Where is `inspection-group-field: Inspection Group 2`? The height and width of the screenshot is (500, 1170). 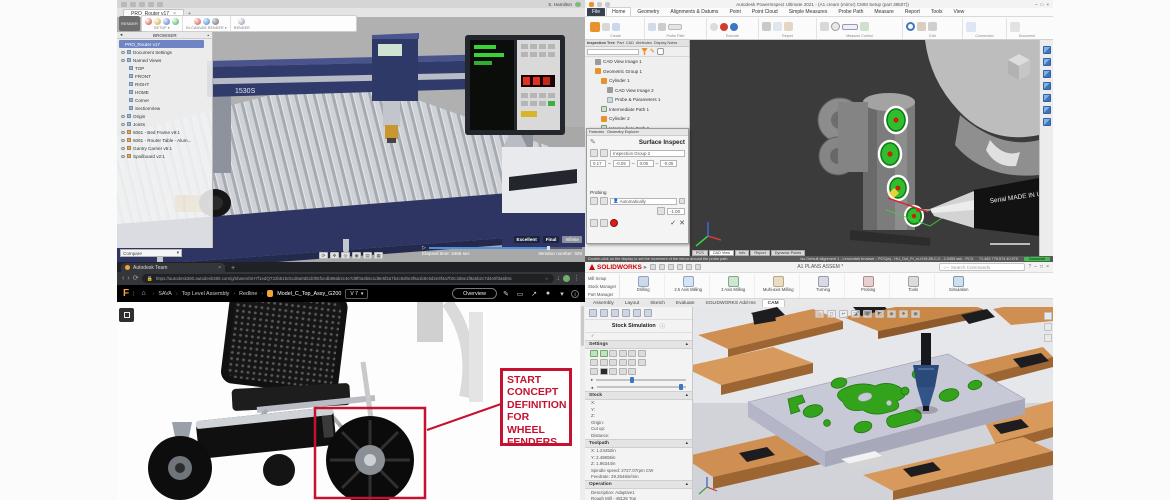 inspection-group-field: Inspection Group 2 is located at coordinates (647, 153).